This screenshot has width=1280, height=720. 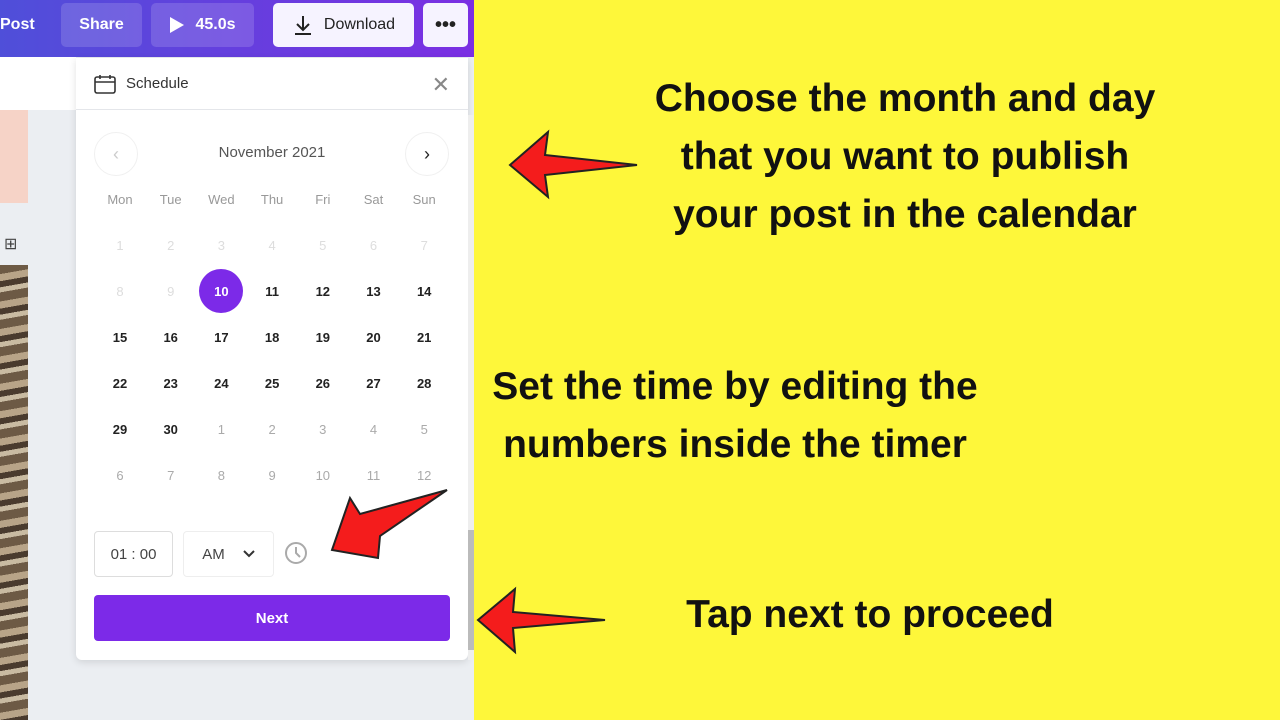 I want to click on calendar-day: 23, so click(x=171, y=383).